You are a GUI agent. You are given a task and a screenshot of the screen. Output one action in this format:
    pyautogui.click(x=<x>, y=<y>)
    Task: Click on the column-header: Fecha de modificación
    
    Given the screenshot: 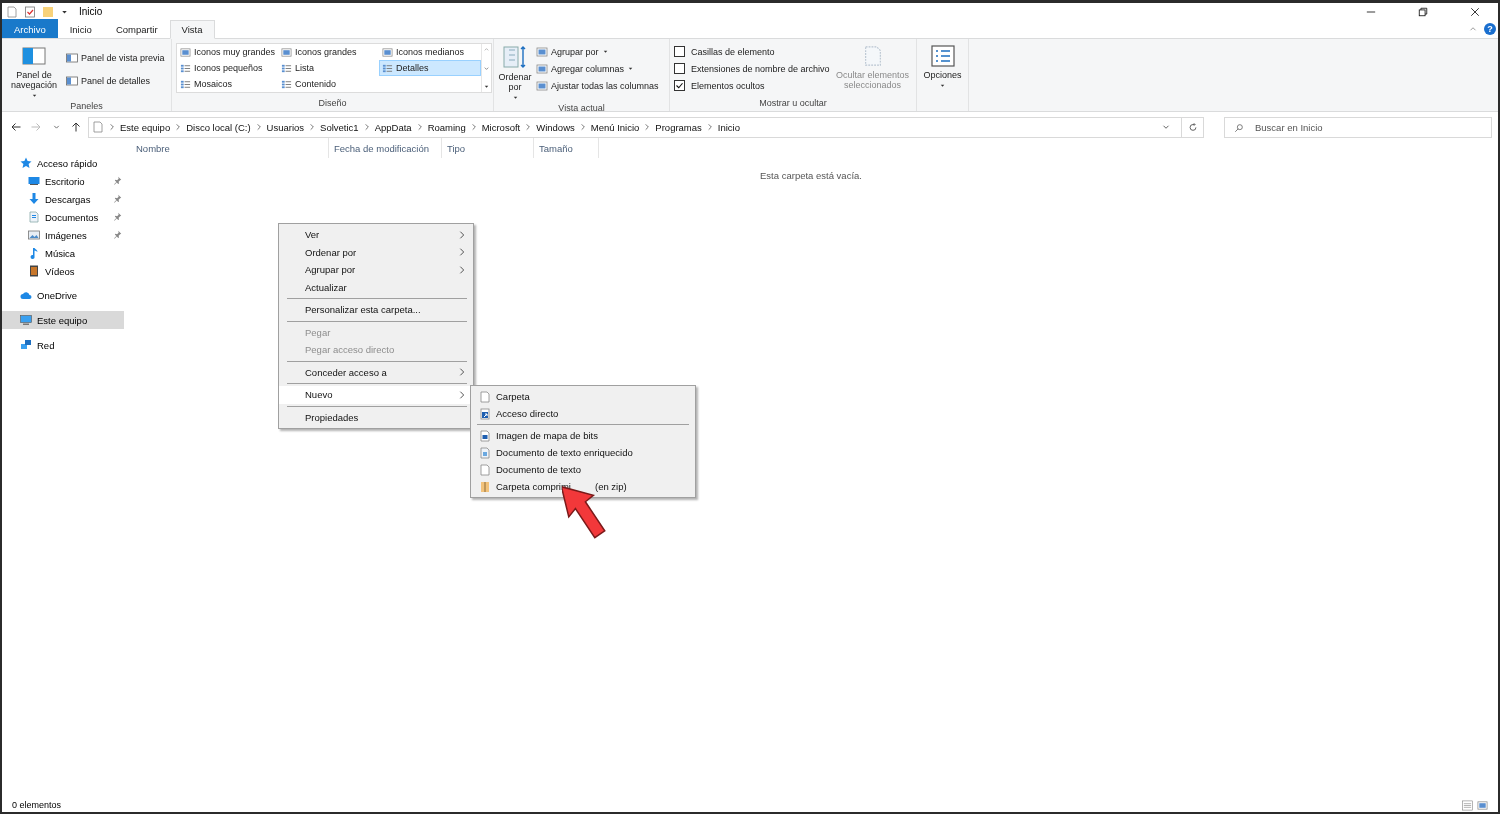 What is the action you would take?
    pyautogui.click(x=385, y=148)
    